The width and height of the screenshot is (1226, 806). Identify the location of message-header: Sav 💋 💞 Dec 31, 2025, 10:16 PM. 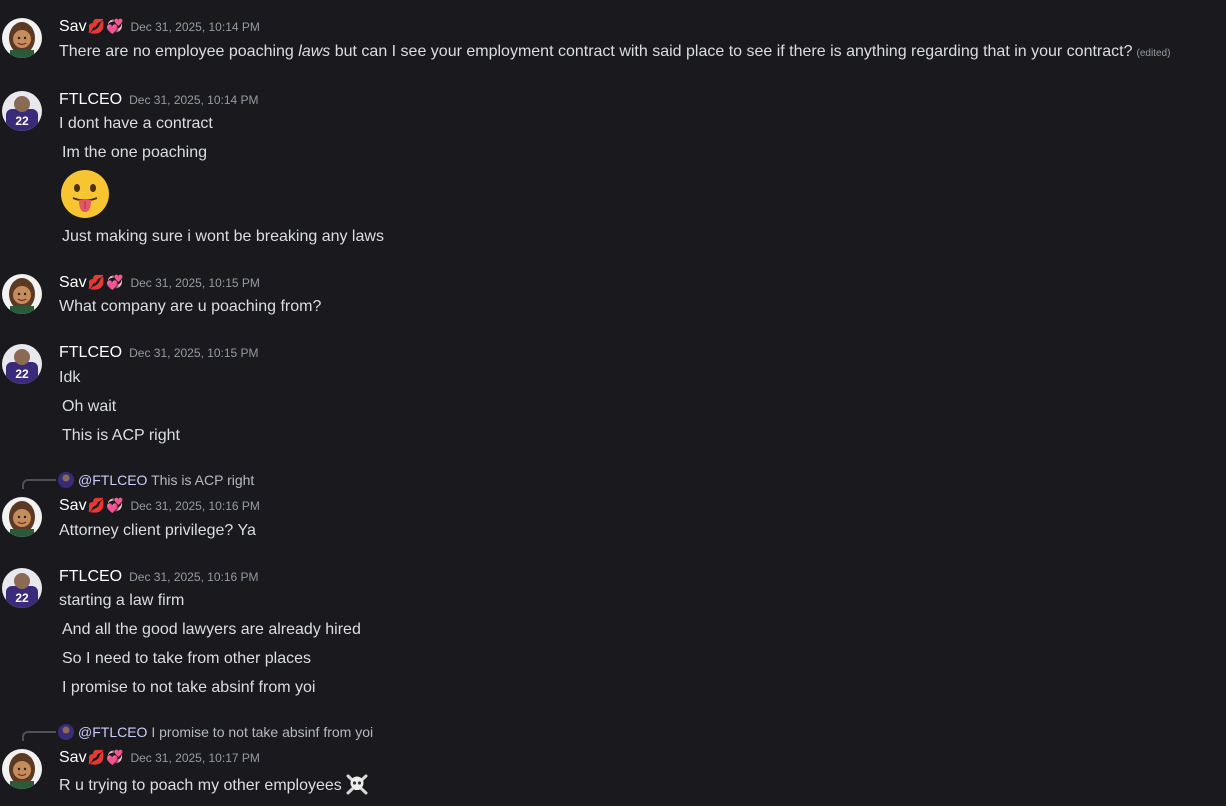
(159, 507).